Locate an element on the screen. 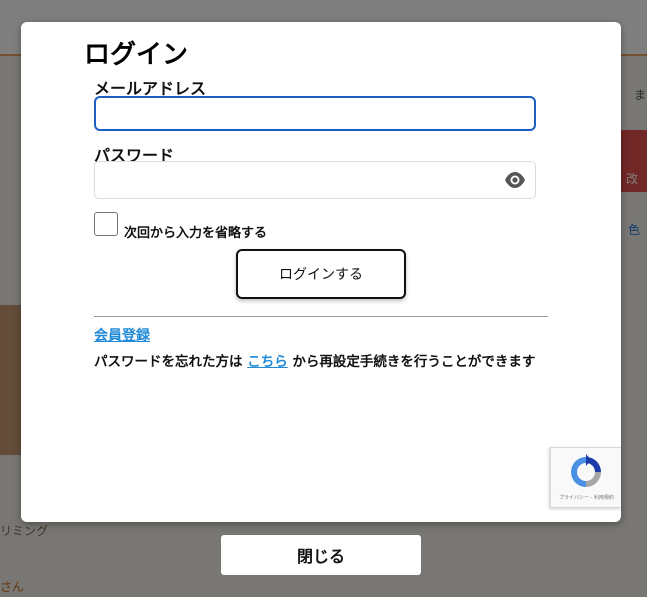 Image resolution: width=647 pixels, height=597 pixels. email-input is located at coordinates (315, 113).